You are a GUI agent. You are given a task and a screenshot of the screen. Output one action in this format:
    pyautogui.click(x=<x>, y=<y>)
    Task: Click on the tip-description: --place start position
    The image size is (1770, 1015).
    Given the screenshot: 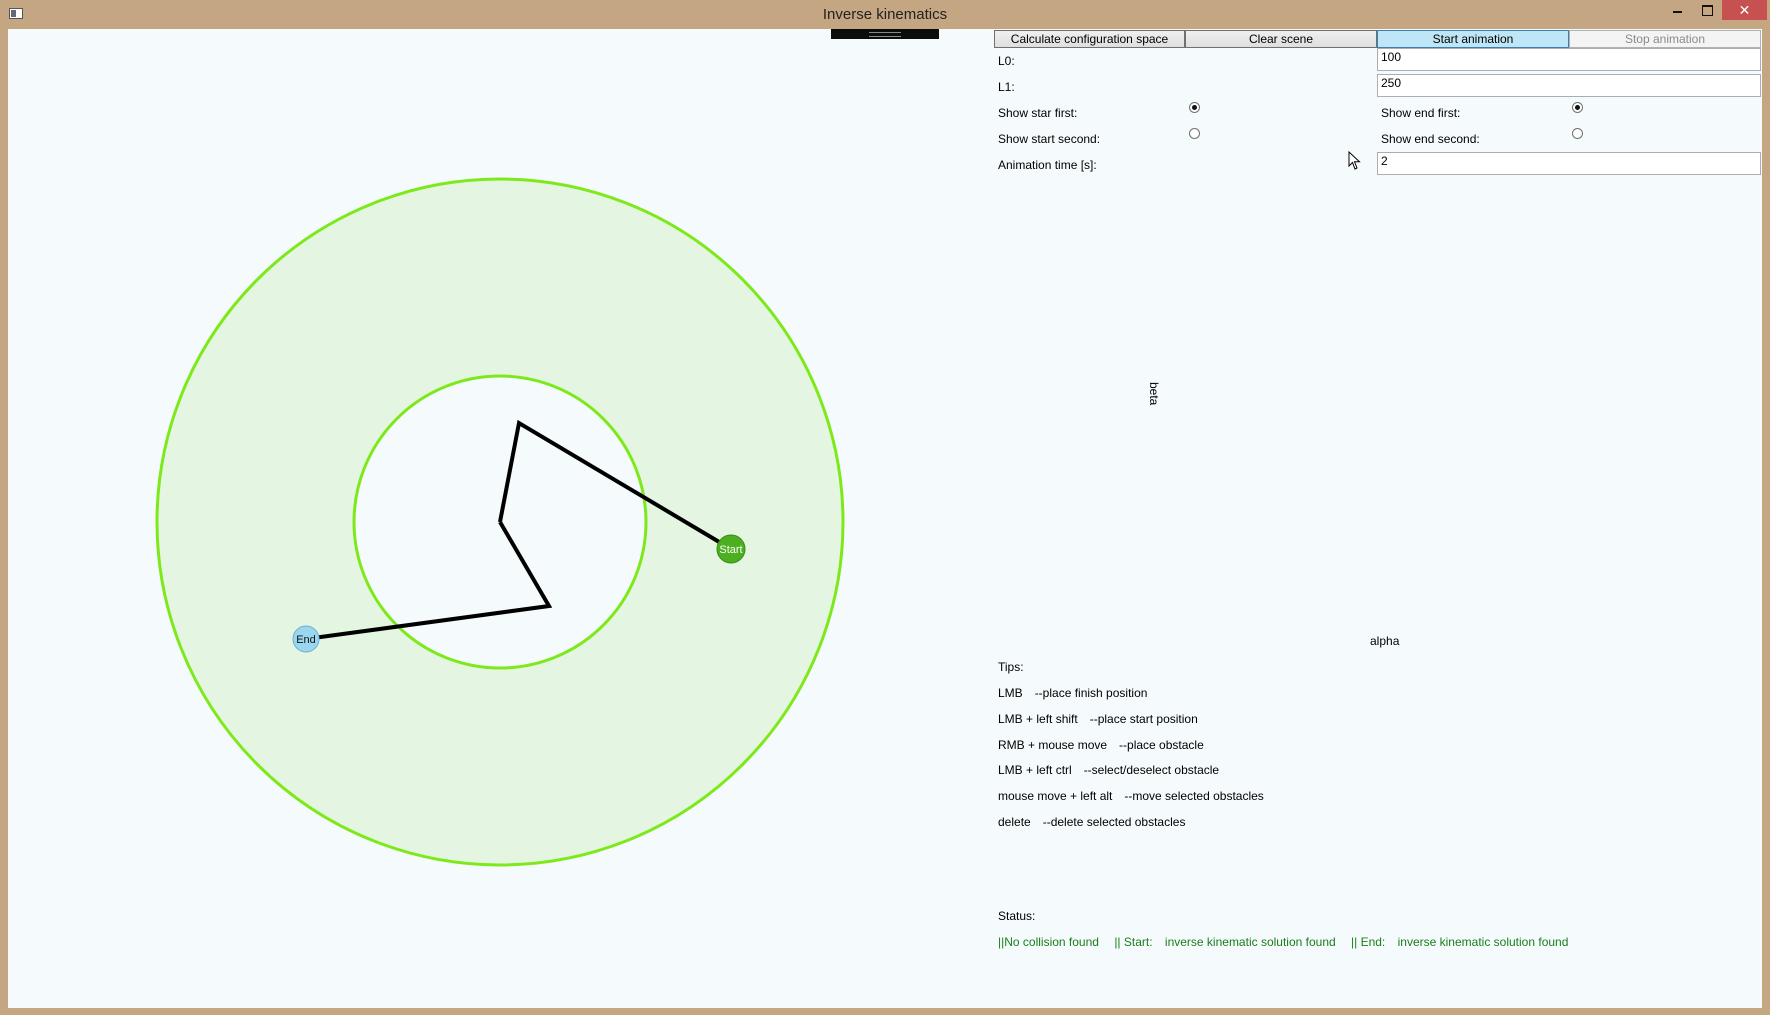 What is the action you would take?
    pyautogui.click(x=1143, y=718)
    